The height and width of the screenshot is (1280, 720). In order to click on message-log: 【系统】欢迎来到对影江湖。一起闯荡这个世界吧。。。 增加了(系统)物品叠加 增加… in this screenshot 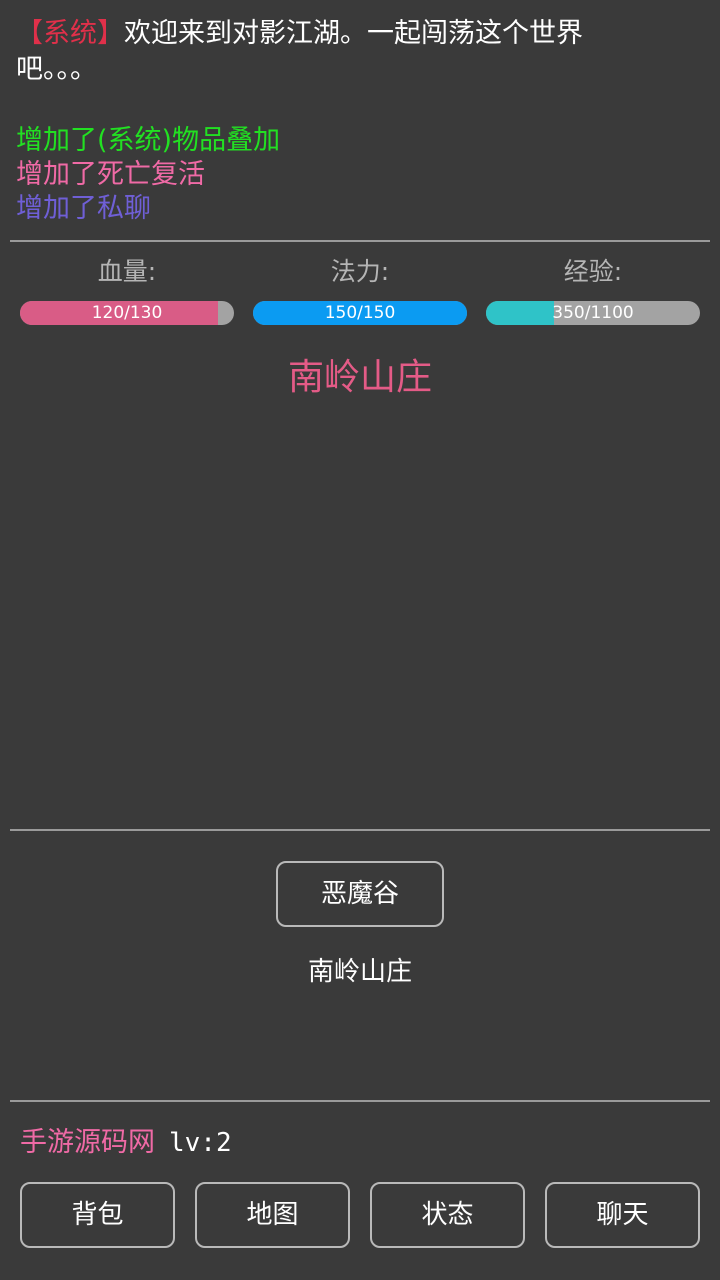, I will do `click(326, 121)`.